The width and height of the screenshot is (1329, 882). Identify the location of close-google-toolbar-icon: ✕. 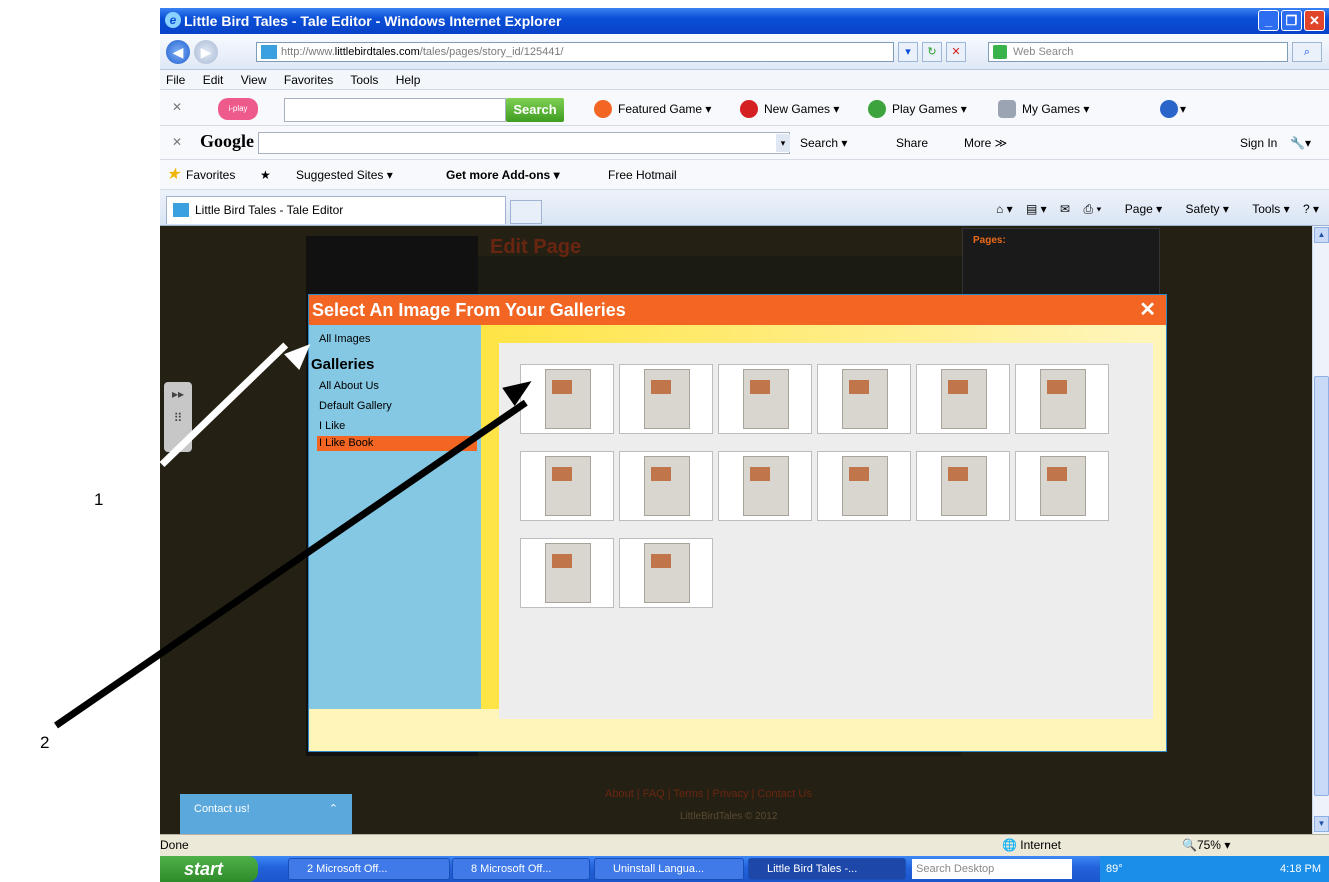
(177, 142).